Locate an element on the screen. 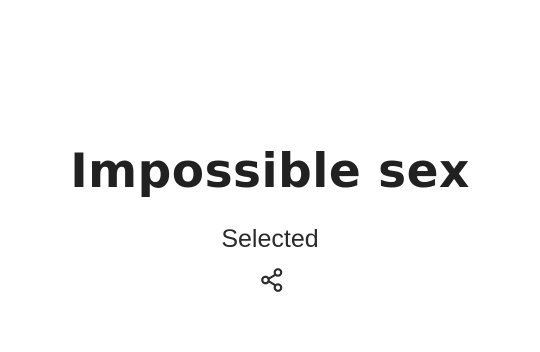  share-button is located at coordinates (272, 280).